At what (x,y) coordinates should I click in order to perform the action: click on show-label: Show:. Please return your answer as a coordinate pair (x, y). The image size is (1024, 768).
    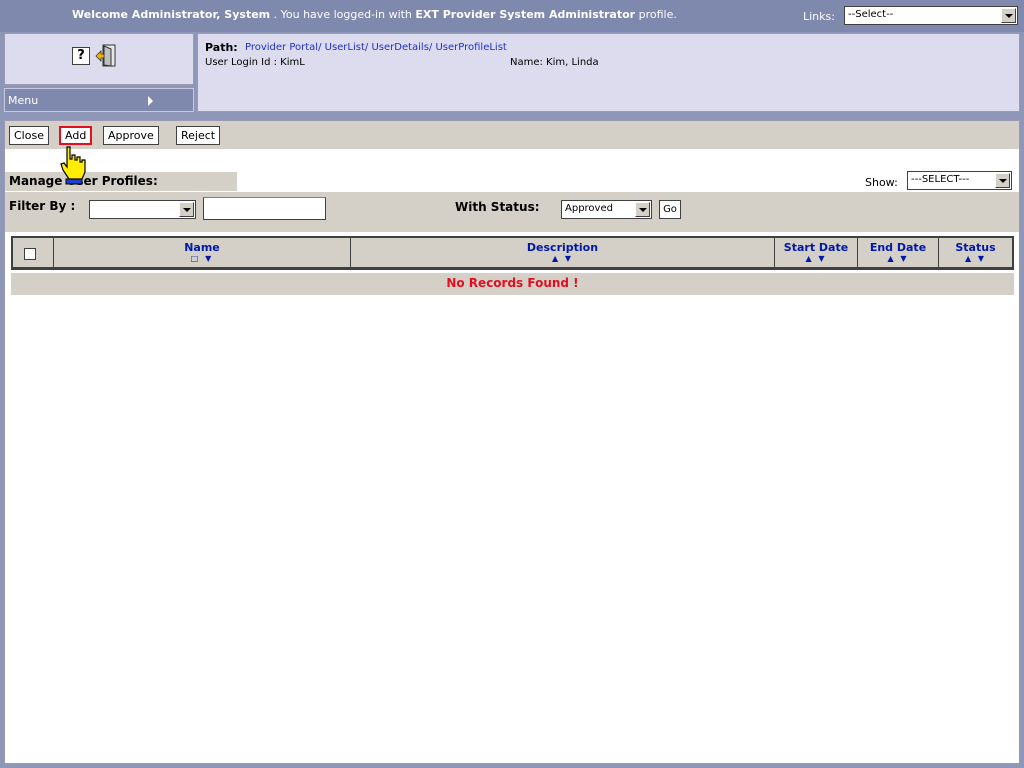
    Looking at the image, I should click on (881, 182).